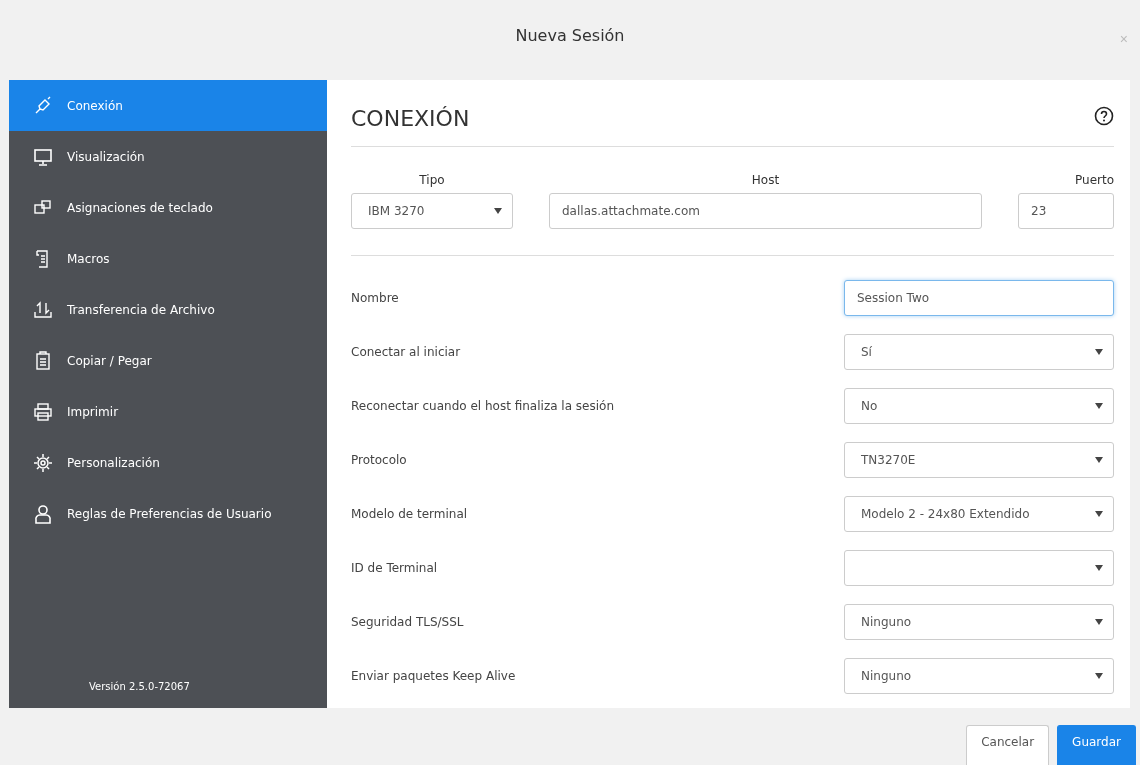 The height and width of the screenshot is (765, 1140). Describe the element at coordinates (979, 406) in the screenshot. I see `setting-select: No` at that location.